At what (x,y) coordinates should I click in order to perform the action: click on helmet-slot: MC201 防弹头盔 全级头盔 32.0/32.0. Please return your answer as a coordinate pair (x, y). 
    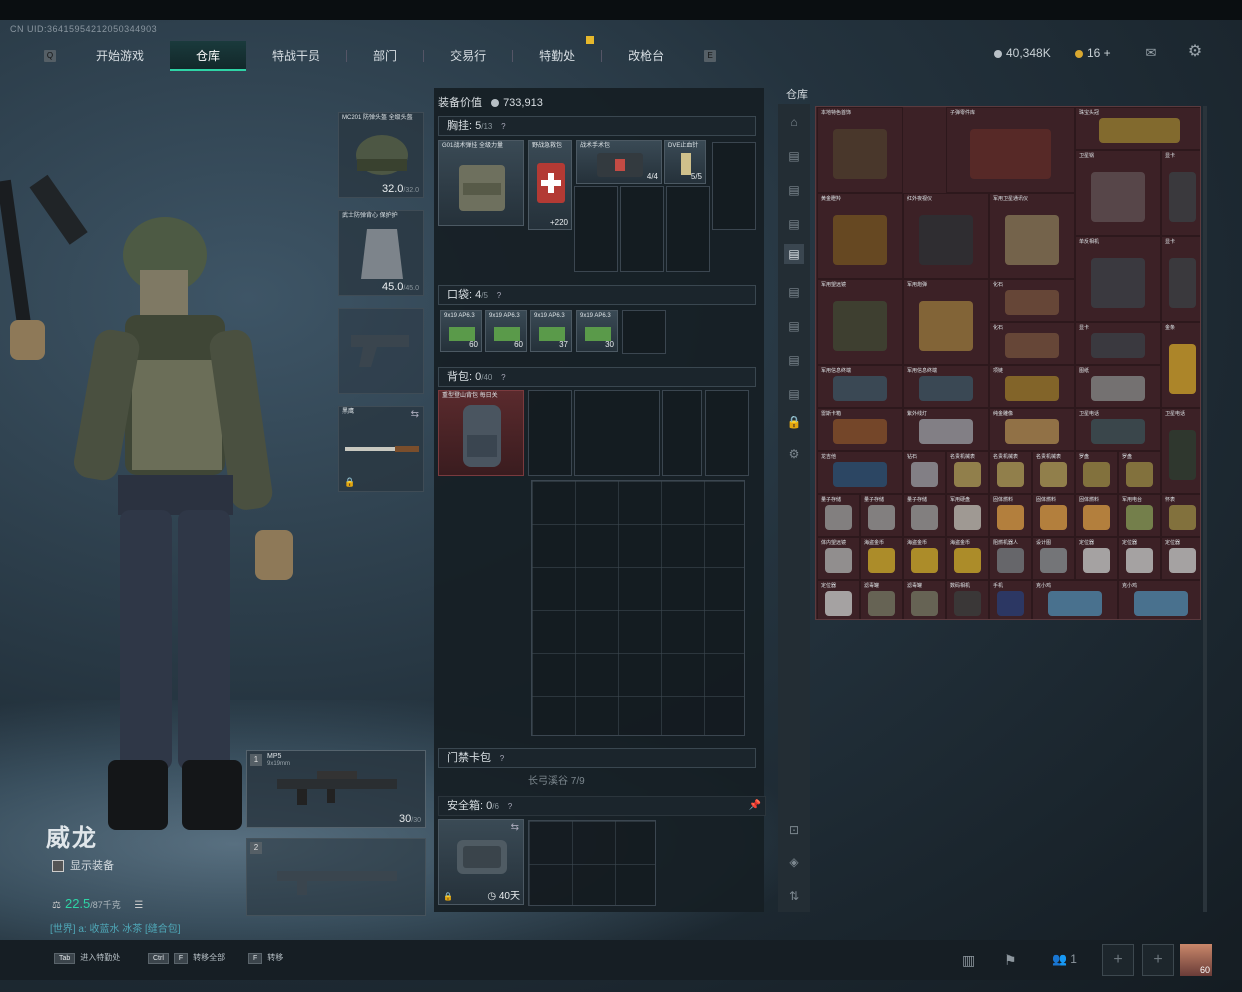
    Looking at the image, I should click on (381, 155).